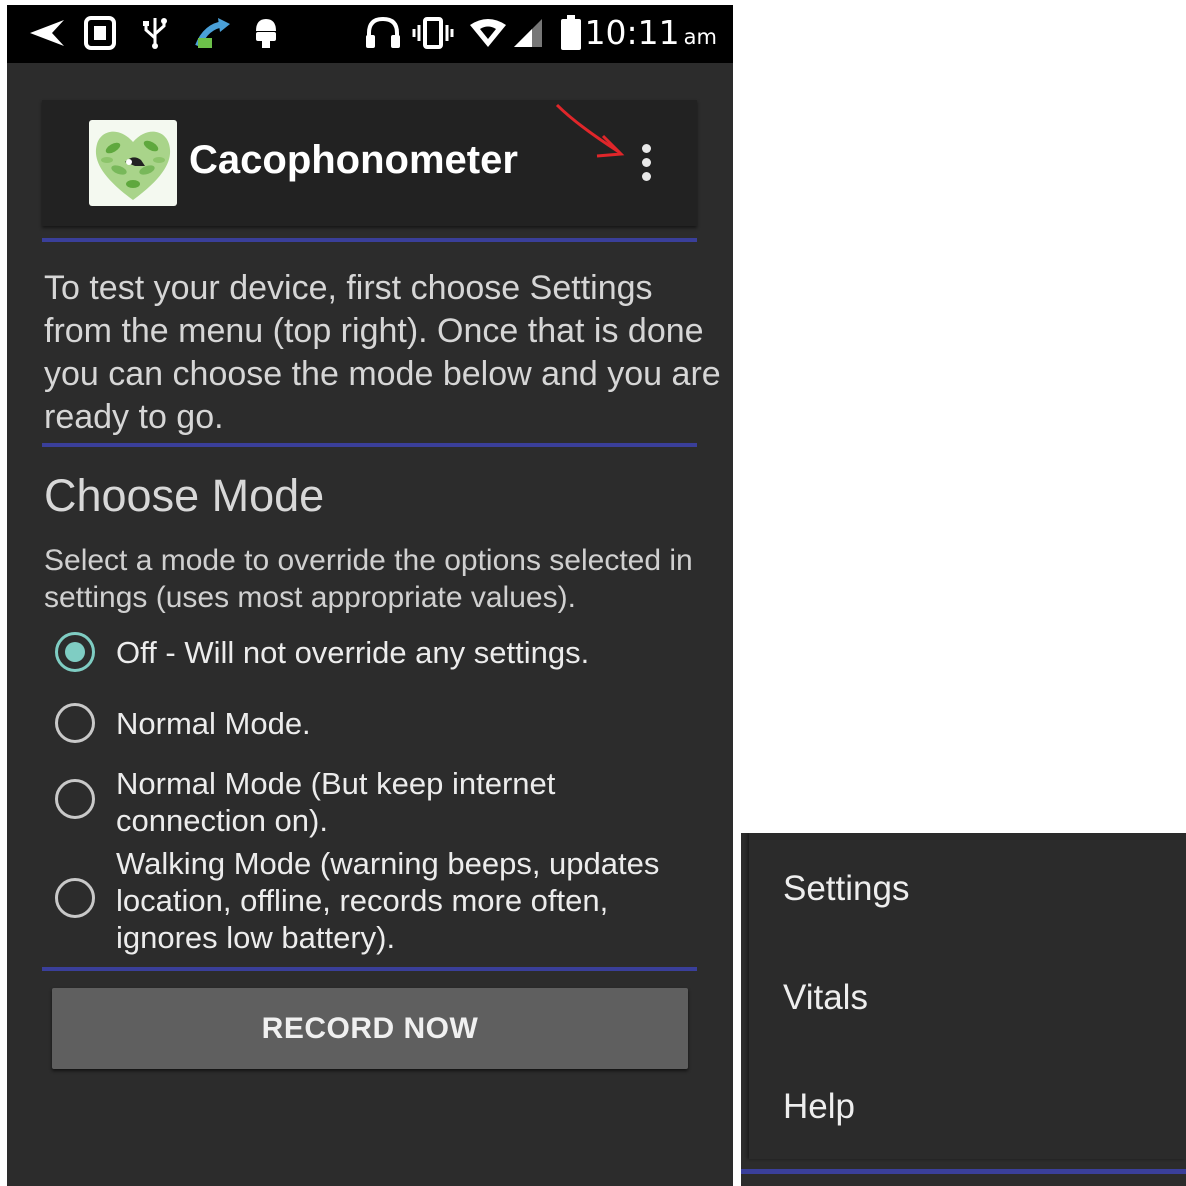 This screenshot has width=1186, height=1186. I want to click on annotation-arrow-icon, so click(590, 130).